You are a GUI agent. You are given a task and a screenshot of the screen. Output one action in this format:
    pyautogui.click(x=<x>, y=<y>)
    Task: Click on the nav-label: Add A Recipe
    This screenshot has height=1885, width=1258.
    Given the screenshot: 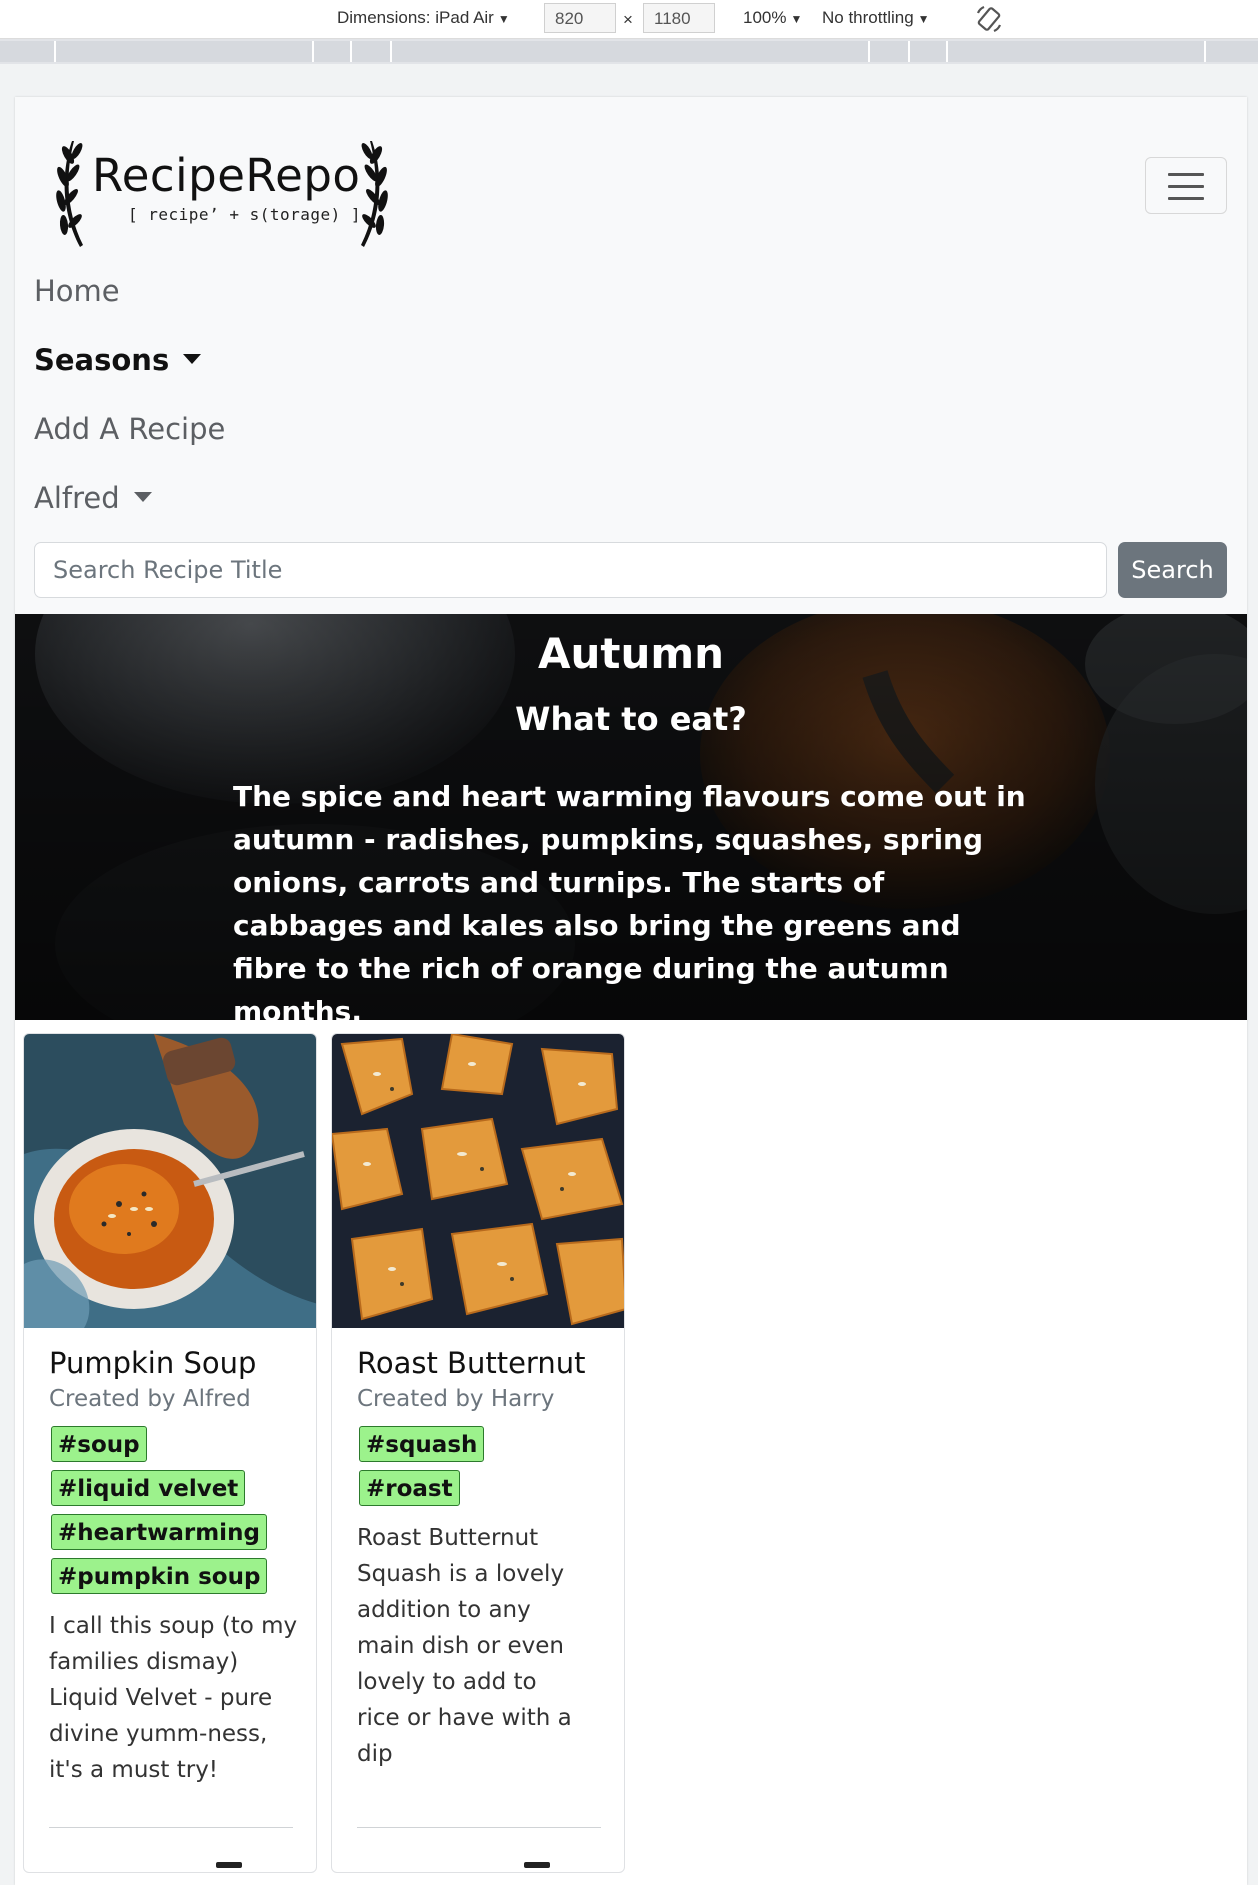 What is the action you would take?
    pyautogui.click(x=130, y=429)
    